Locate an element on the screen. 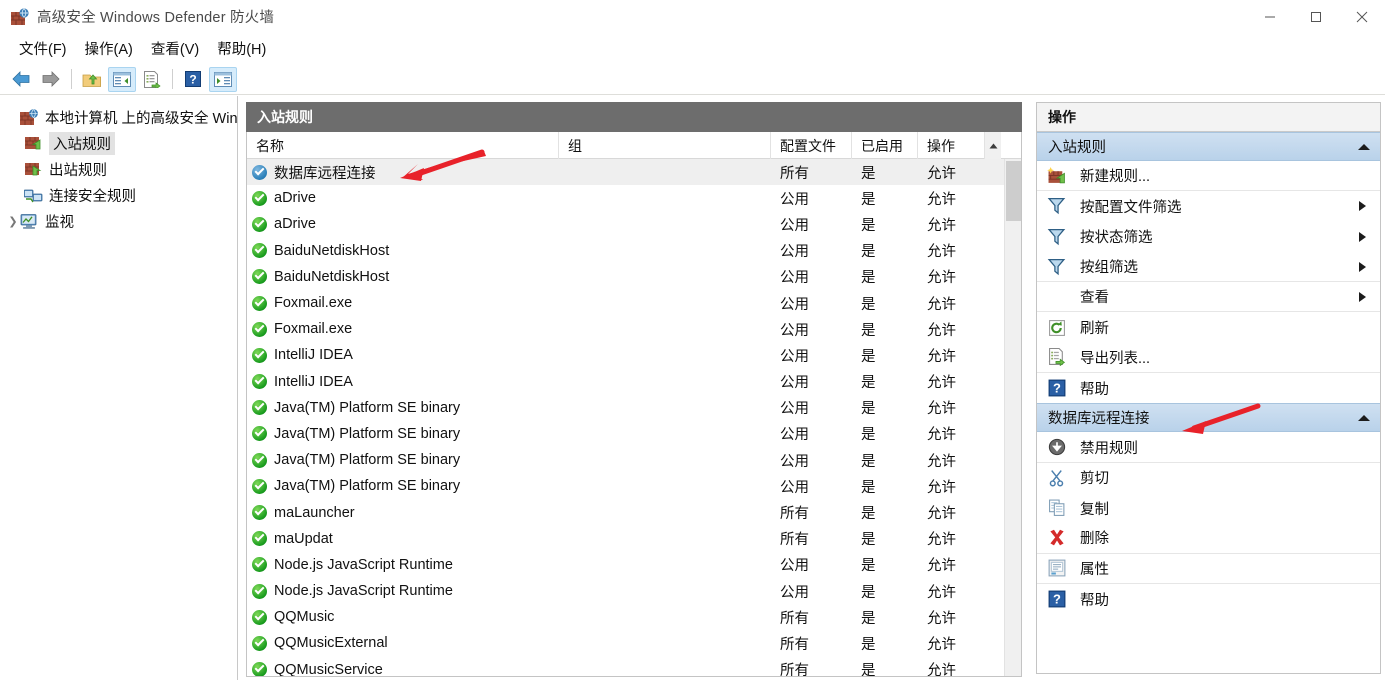  tree-item-inbound-rules: 入站规则 is located at coordinates (118, 143).